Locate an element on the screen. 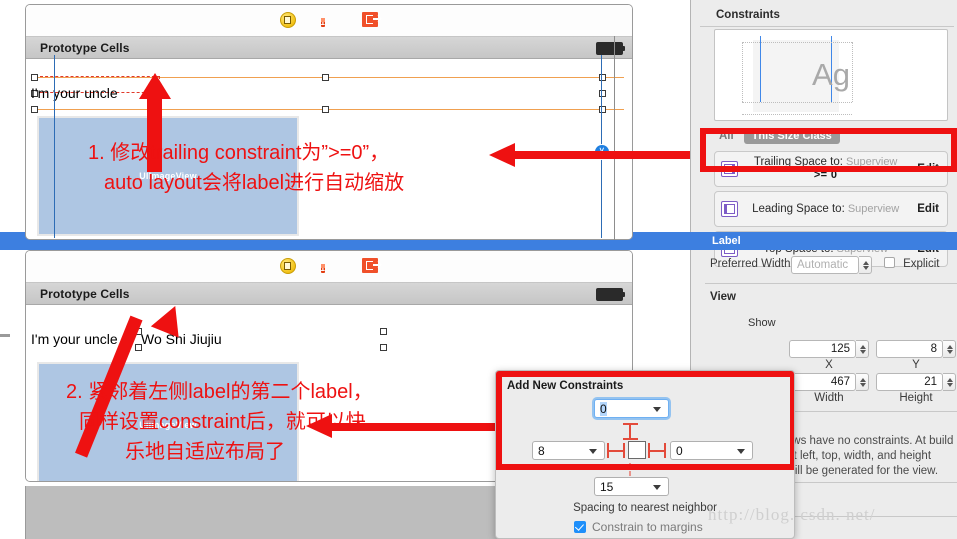  frame-width-field: 467 is located at coordinates (822, 382).